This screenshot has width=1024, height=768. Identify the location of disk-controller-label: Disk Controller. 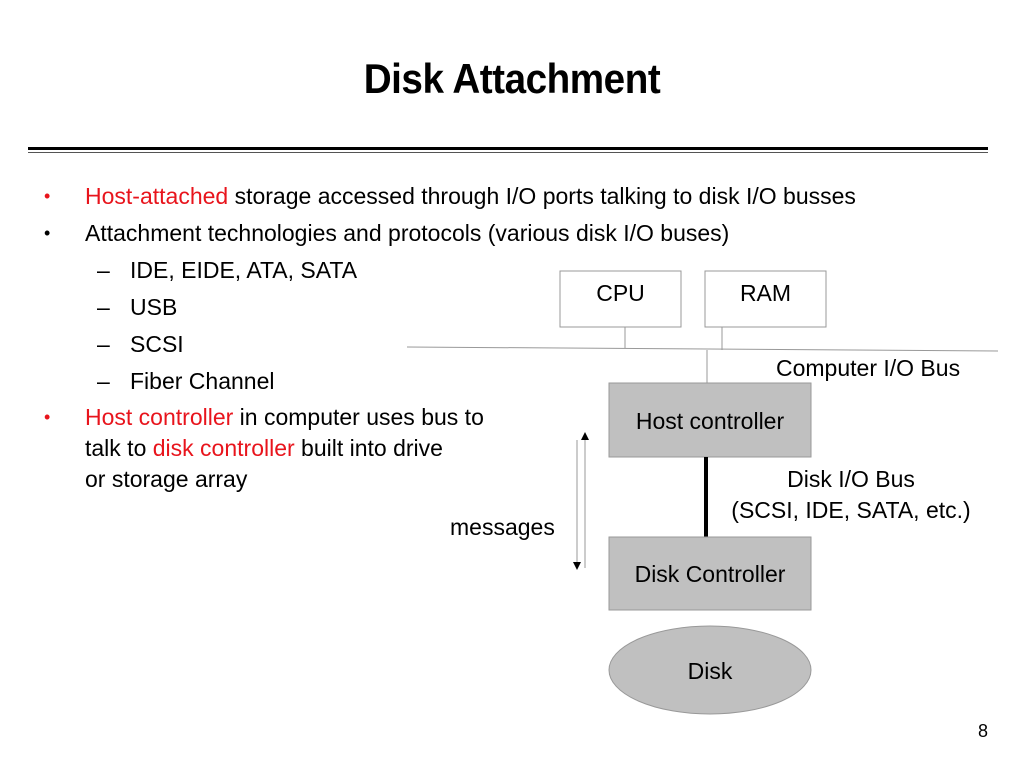
(710, 574).